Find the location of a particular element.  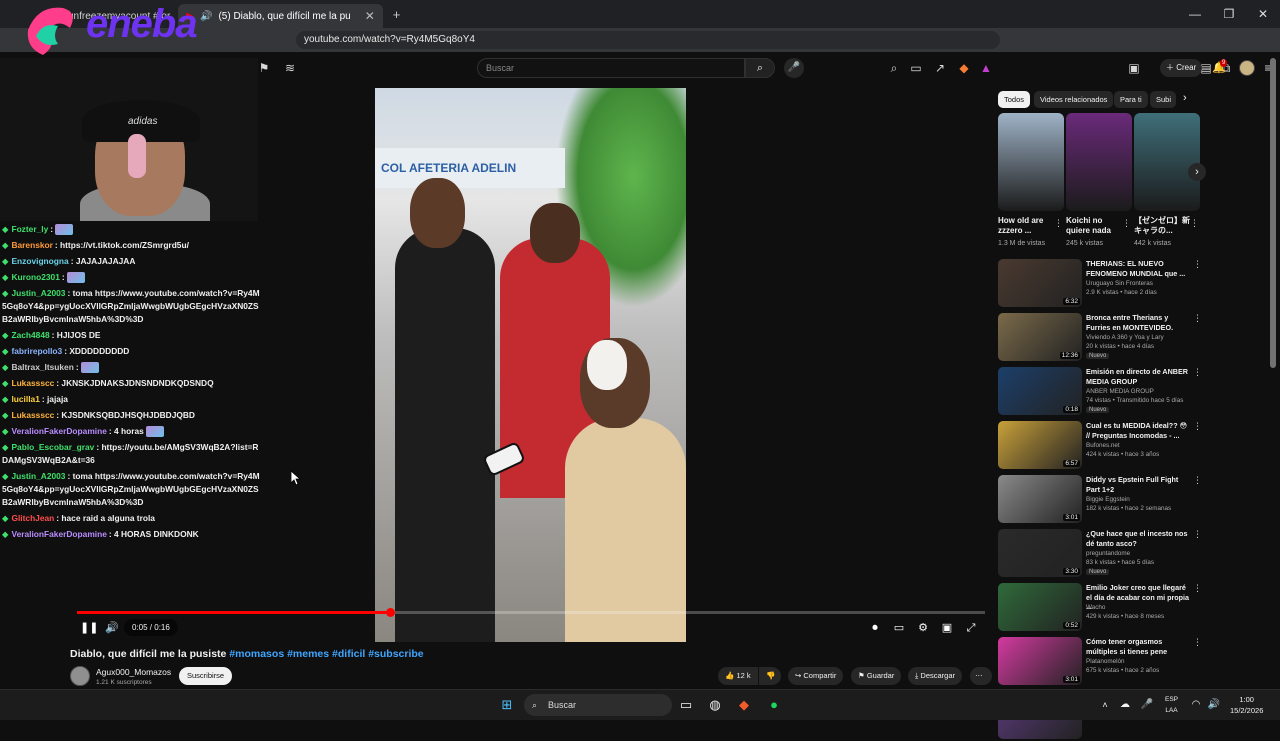

autoplay-toggle: ⏺ is located at coordinates (875, 628).